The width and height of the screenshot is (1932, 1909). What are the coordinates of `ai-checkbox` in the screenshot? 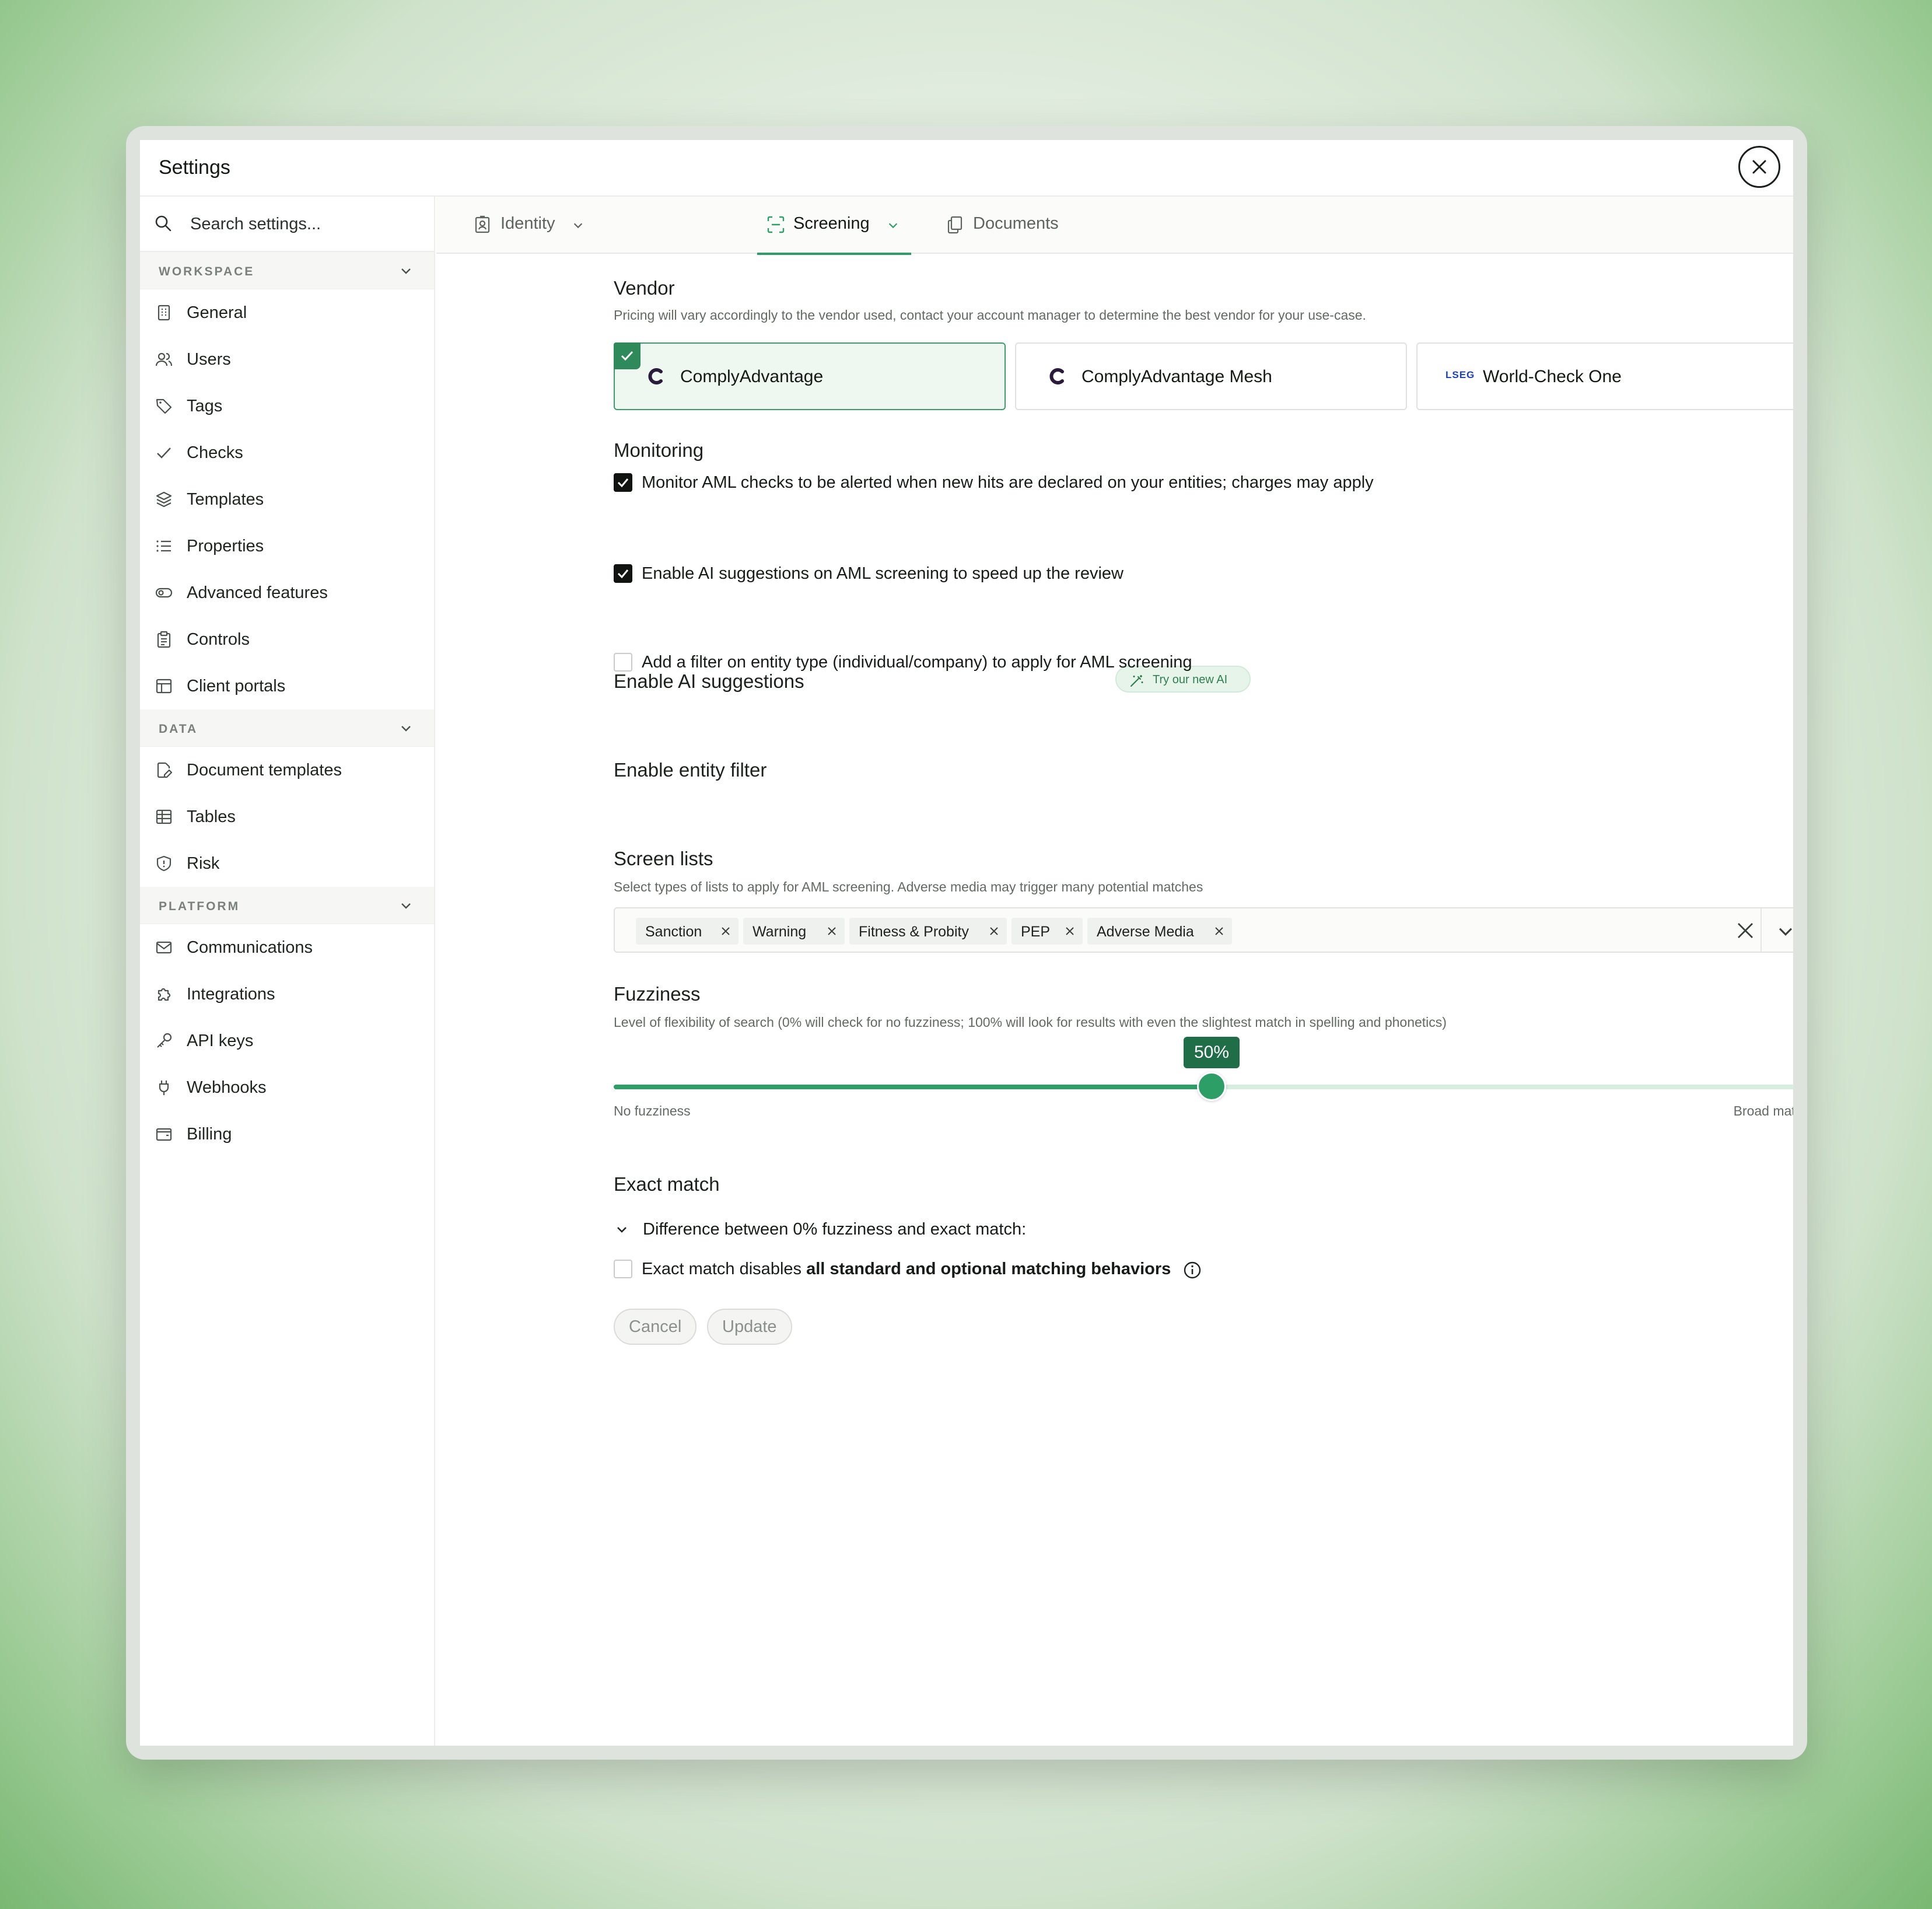 It's located at (623, 573).